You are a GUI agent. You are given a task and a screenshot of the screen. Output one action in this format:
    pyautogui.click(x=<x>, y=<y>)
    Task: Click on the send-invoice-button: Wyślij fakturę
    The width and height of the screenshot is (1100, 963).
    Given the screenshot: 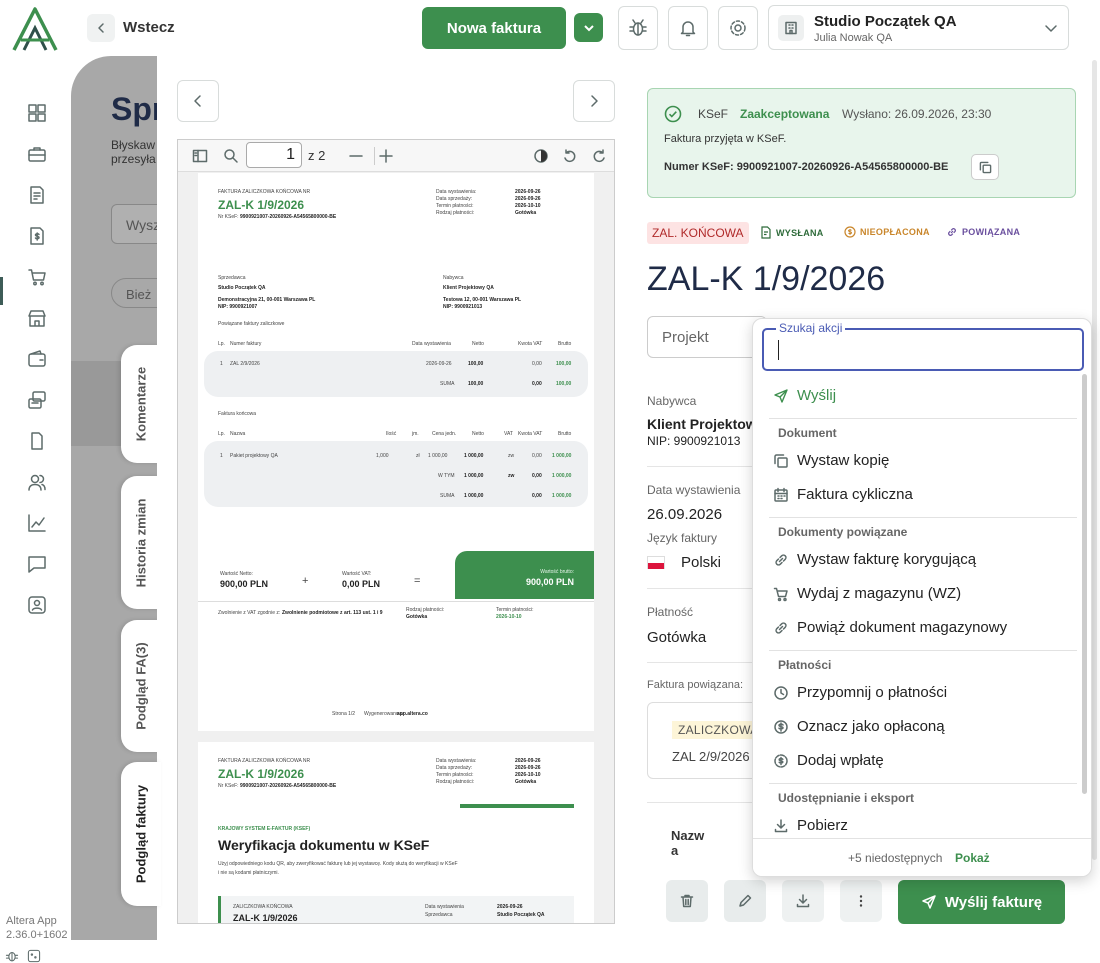 What is the action you would take?
    pyautogui.click(x=981, y=902)
    